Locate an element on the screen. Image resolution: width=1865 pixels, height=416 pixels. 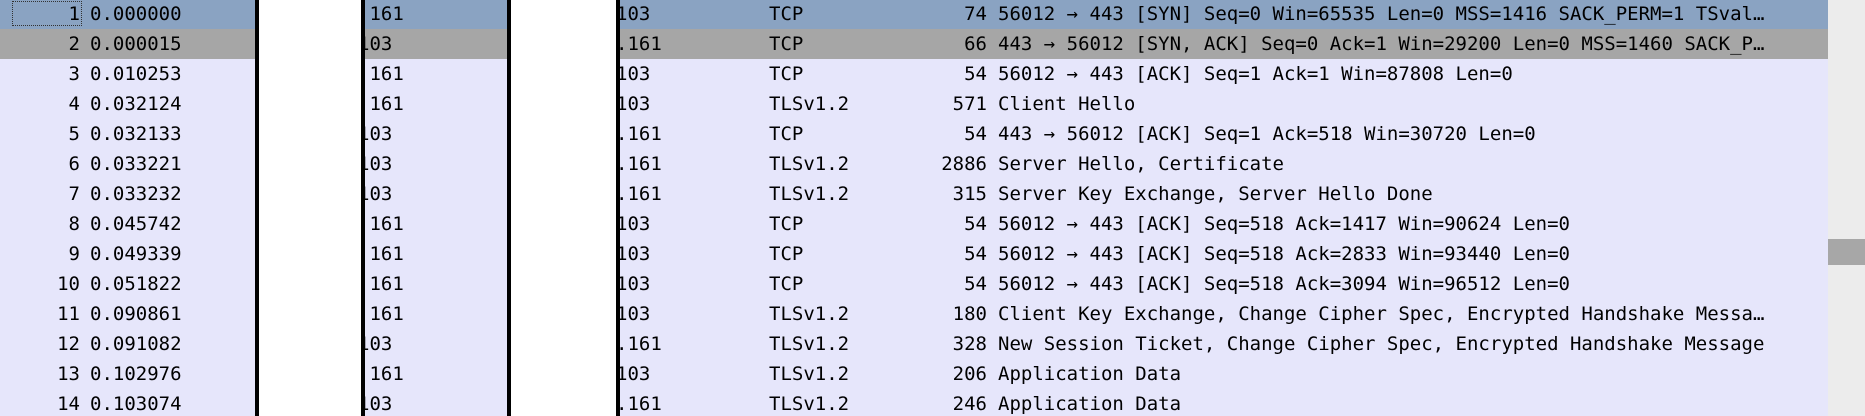
packet-time: 0.102976 is located at coordinates (136, 374).